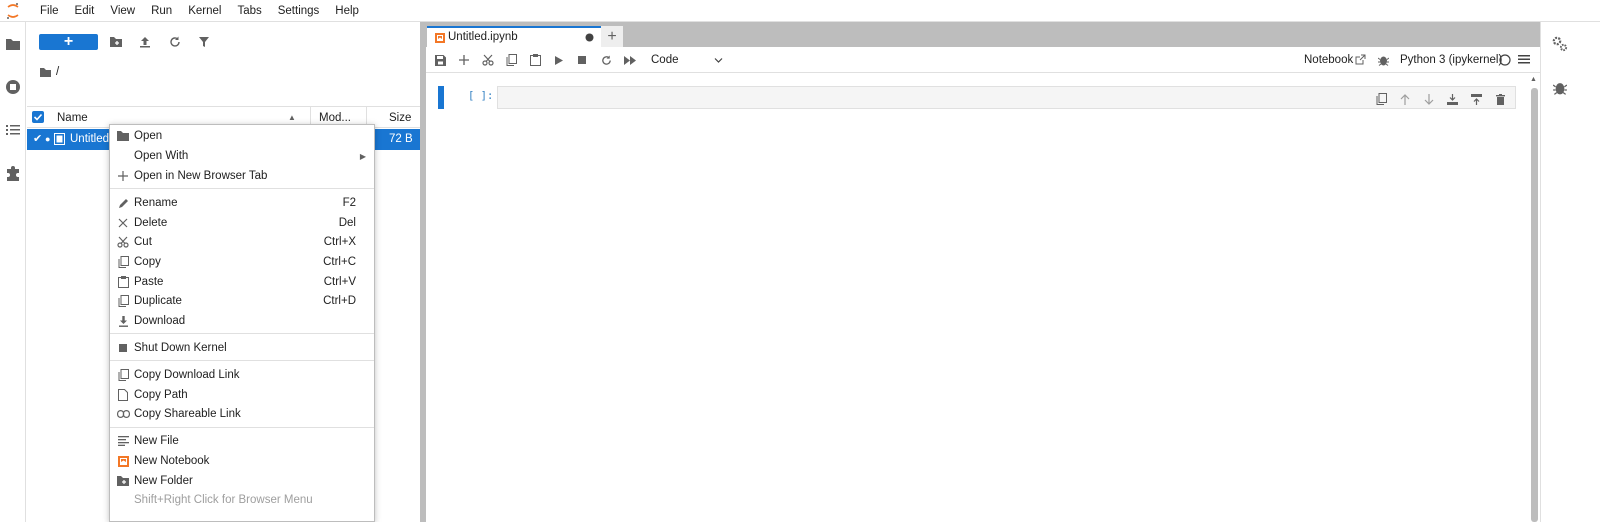 This screenshot has height=522, width=1600. Describe the element at coordinates (1451, 60) in the screenshot. I see `kernel-name: Python 3 (ipykernel)` at that location.